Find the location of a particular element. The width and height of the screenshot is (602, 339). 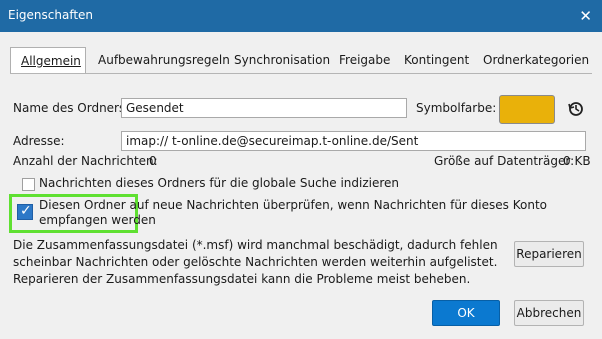

repair-button: Reparieren is located at coordinates (549, 254).